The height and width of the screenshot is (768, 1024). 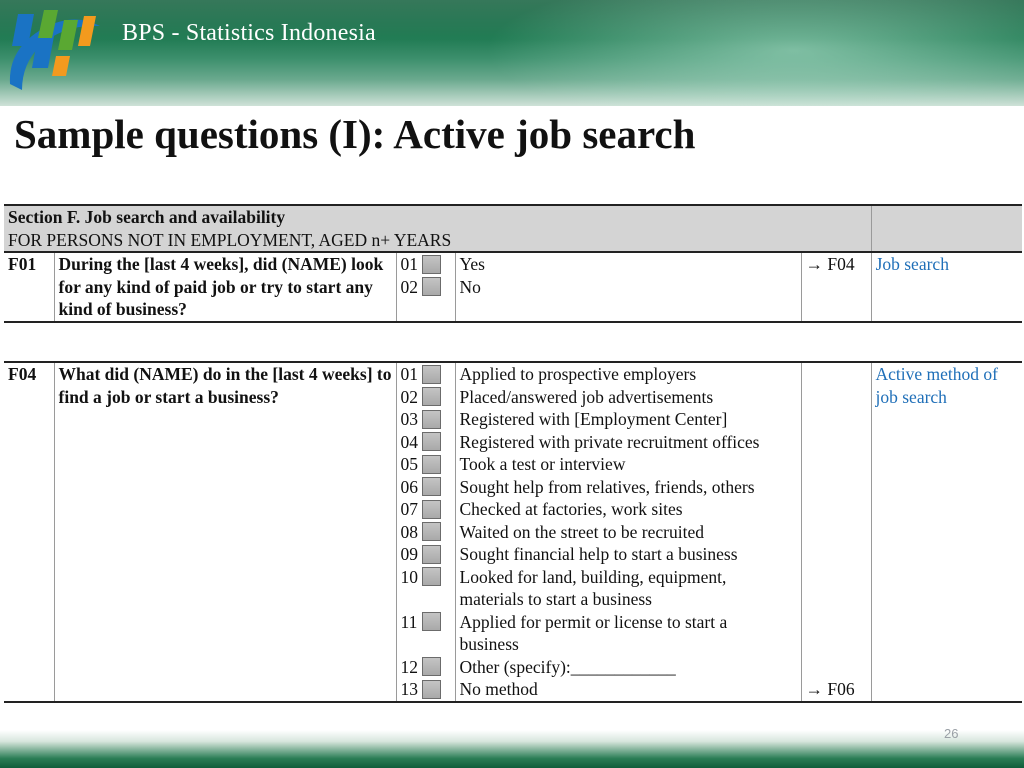 I want to click on option-label: No, so click(x=470, y=286).